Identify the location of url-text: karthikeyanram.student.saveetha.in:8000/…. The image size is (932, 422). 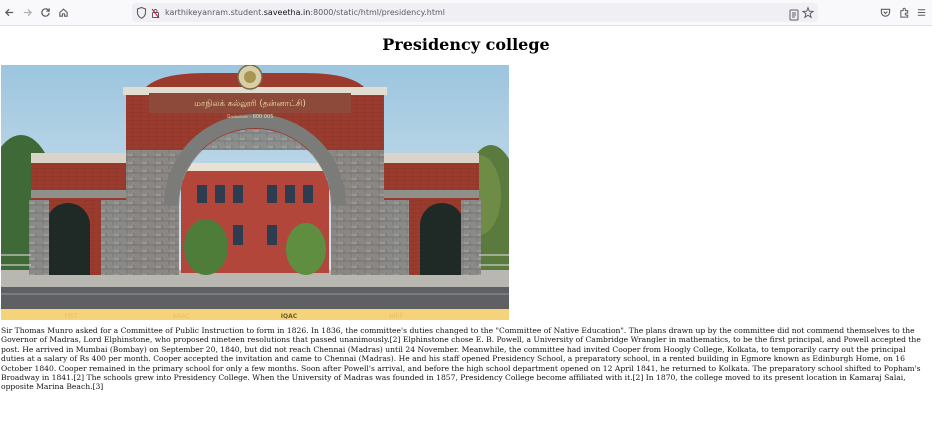
(305, 12).